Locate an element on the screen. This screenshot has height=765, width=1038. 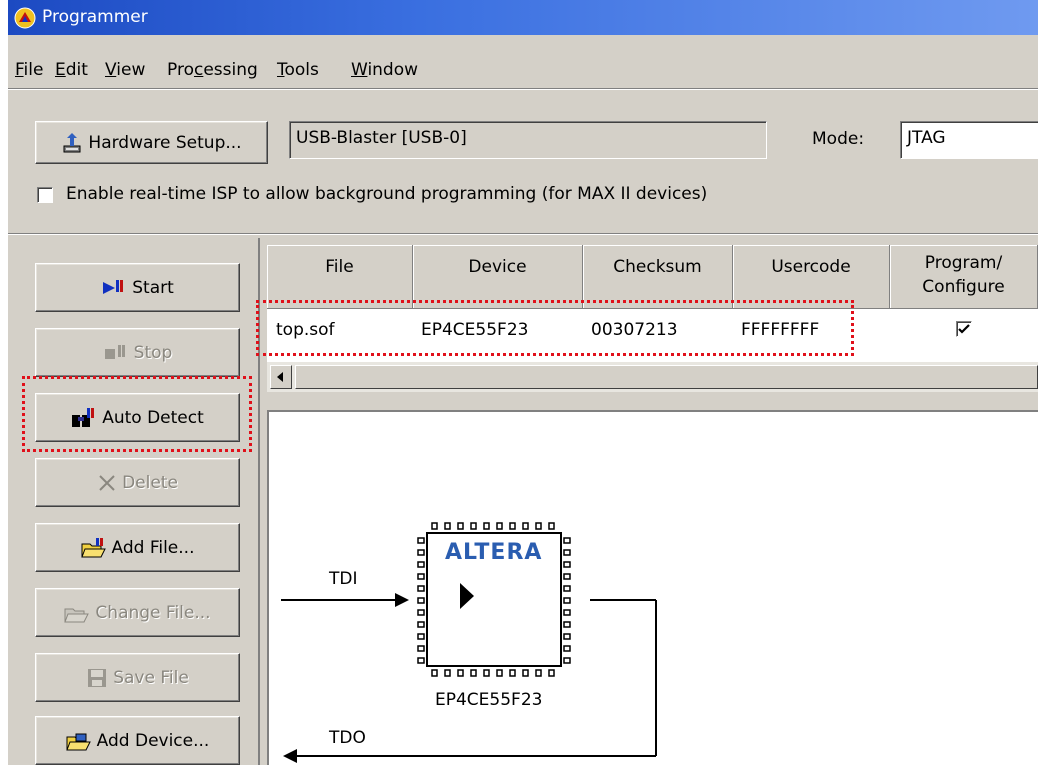
menu-window: Window is located at coordinates (384, 70).